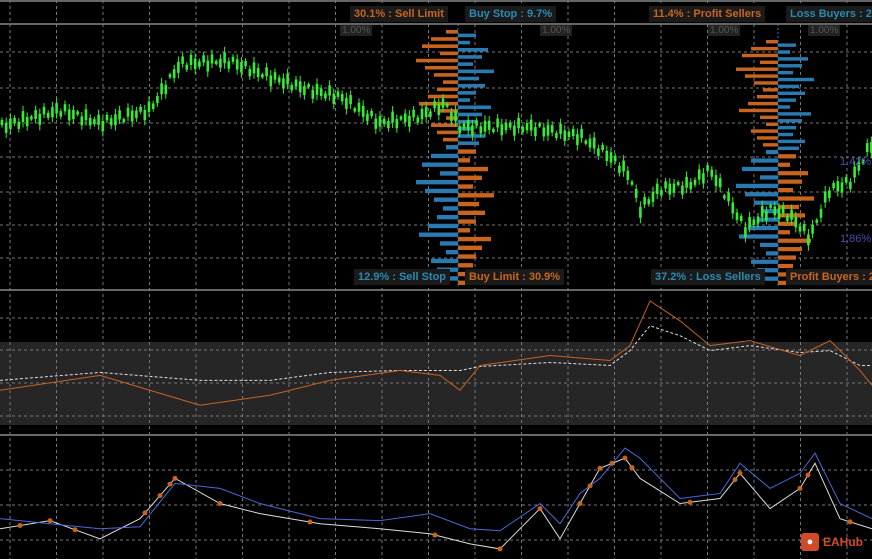 The width and height of the screenshot is (872, 559). I want to click on oscillator-band, so click(436, 383).